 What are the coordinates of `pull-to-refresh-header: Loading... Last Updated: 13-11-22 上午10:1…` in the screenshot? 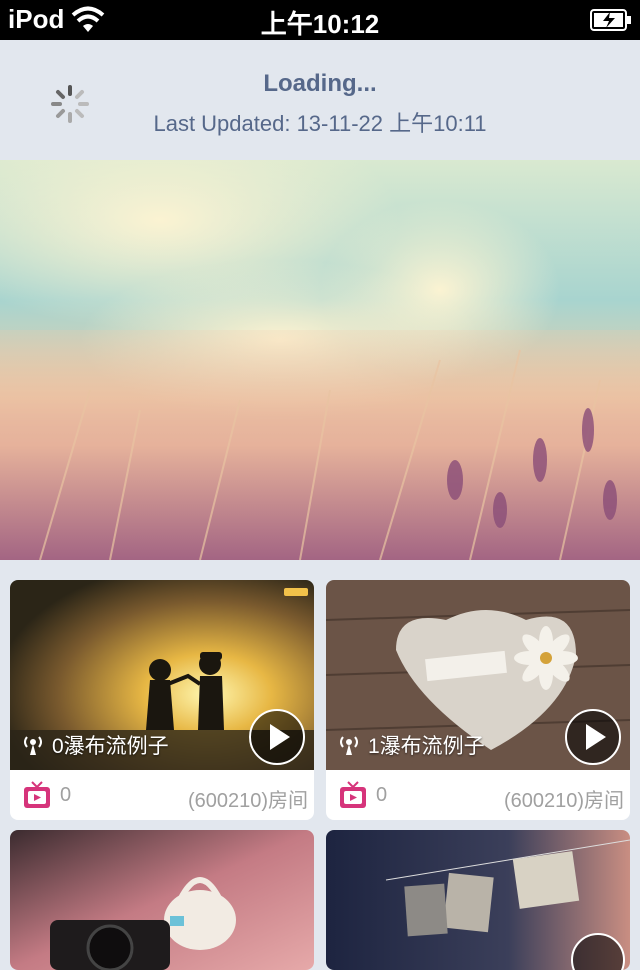 It's located at (320, 100).